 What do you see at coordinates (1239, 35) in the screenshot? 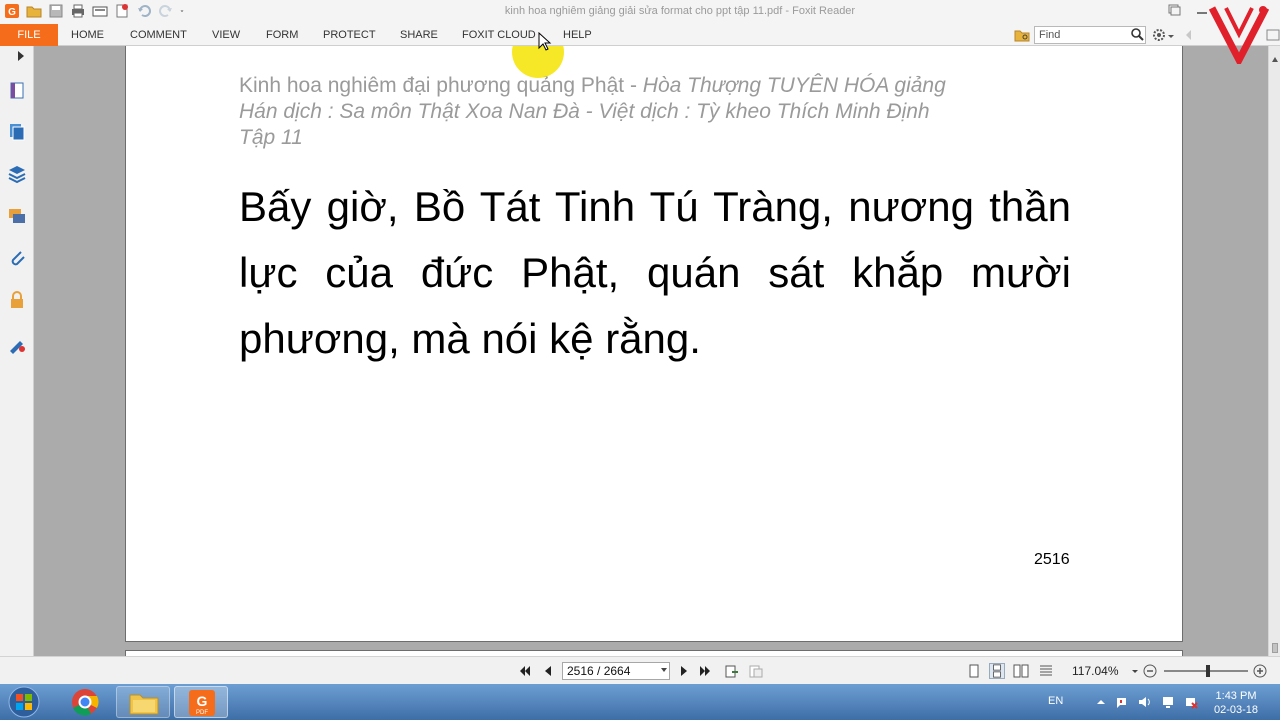
I see `channel-logo-icon` at bounding box center [1239, 35].